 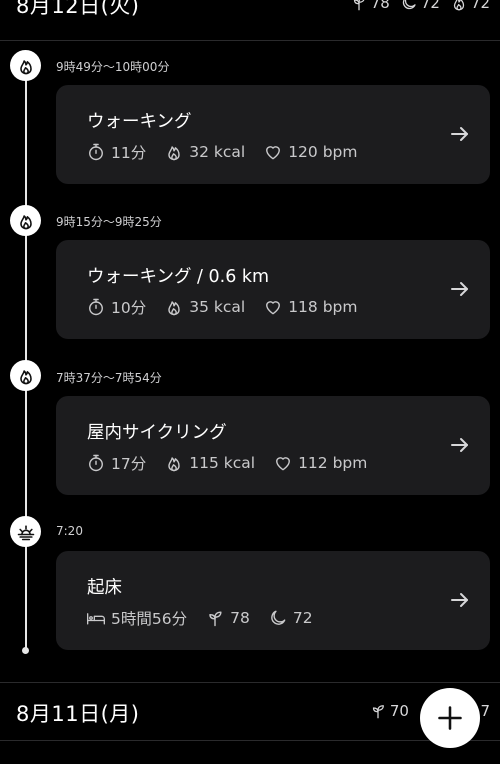 I want to click on activity-card-walking-distance: ウォーキング / 0.6 km 10分 35 kcal 118 bpm, so click(x=273, y=289).